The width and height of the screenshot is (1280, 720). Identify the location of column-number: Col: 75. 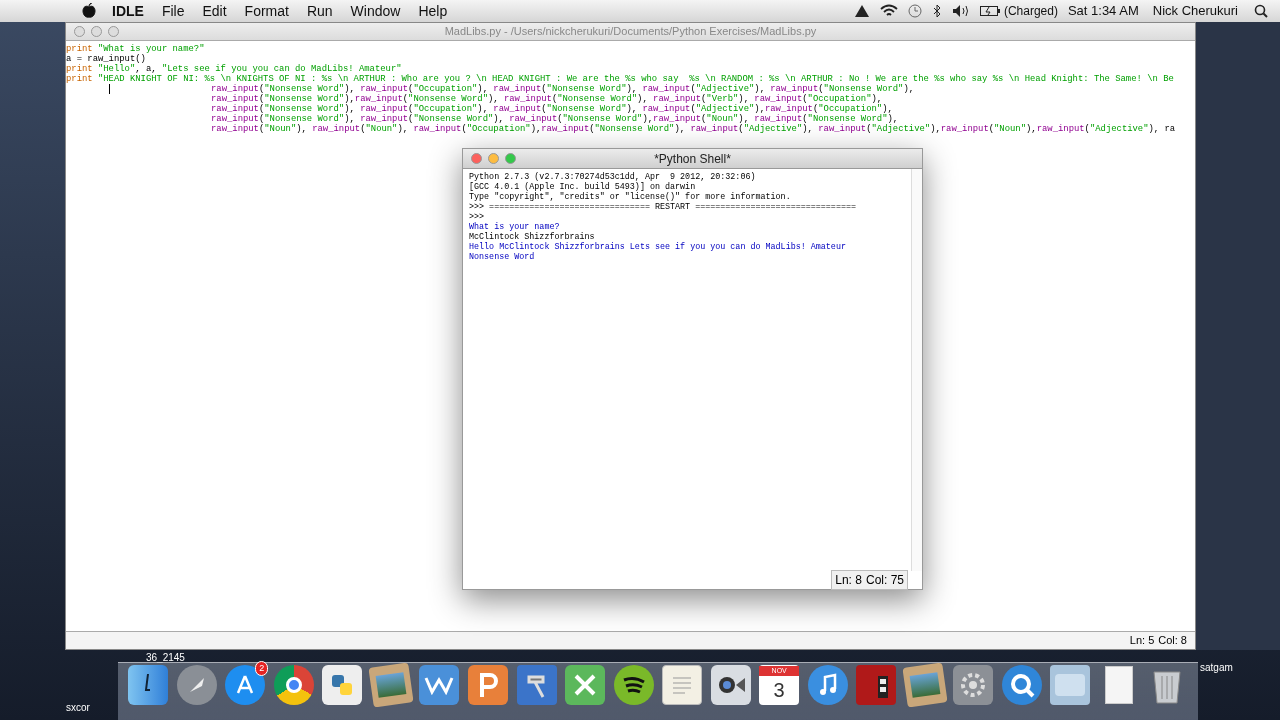
(884, 580).